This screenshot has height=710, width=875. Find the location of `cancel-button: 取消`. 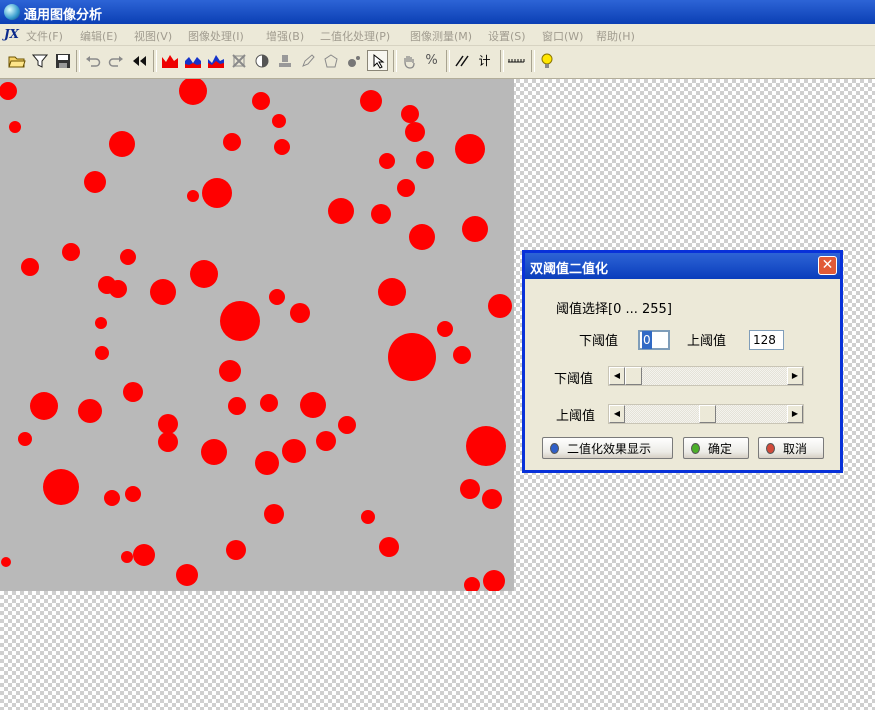

cancel-button: 取消 is located at coordinates (791, 448).